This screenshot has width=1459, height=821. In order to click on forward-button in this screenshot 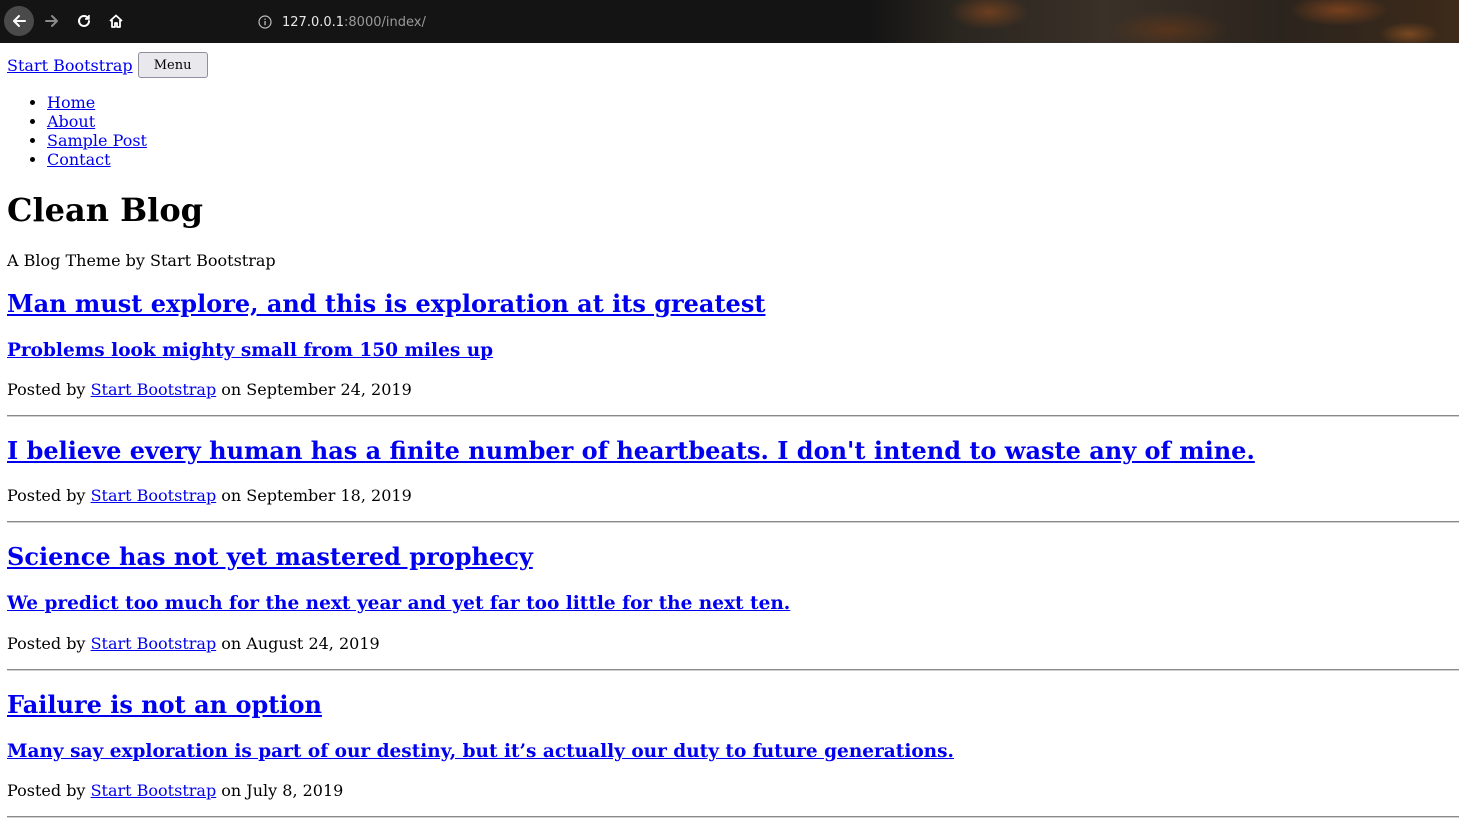, I will do `click(52, 21)`.